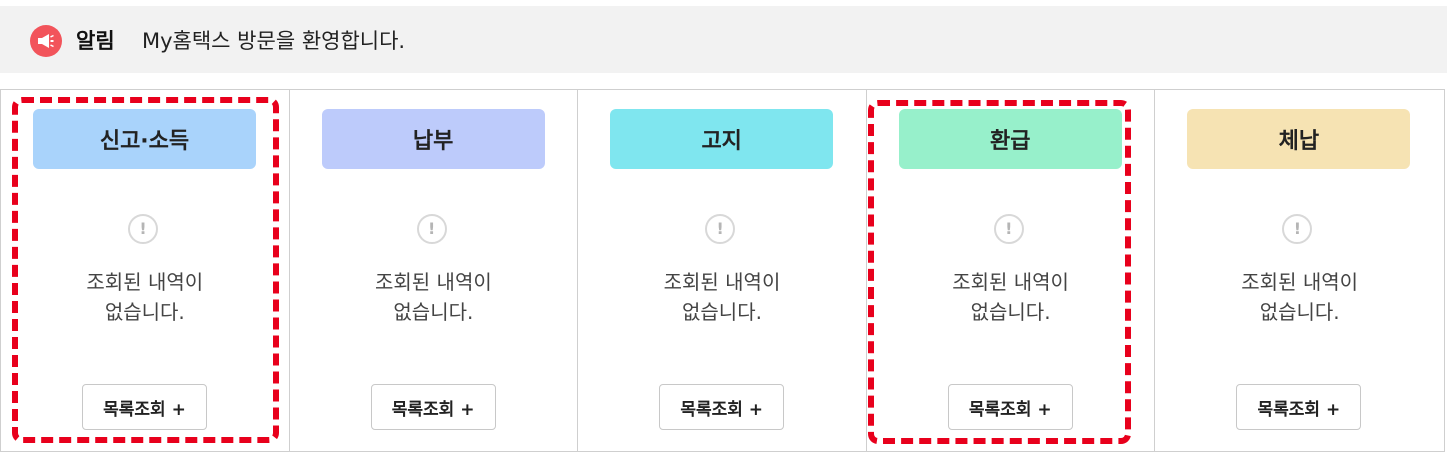  What do you see at coordinates (95, 41) in the screenshot?
I see `notice-label: 알림` at bounding box center [95, 41].